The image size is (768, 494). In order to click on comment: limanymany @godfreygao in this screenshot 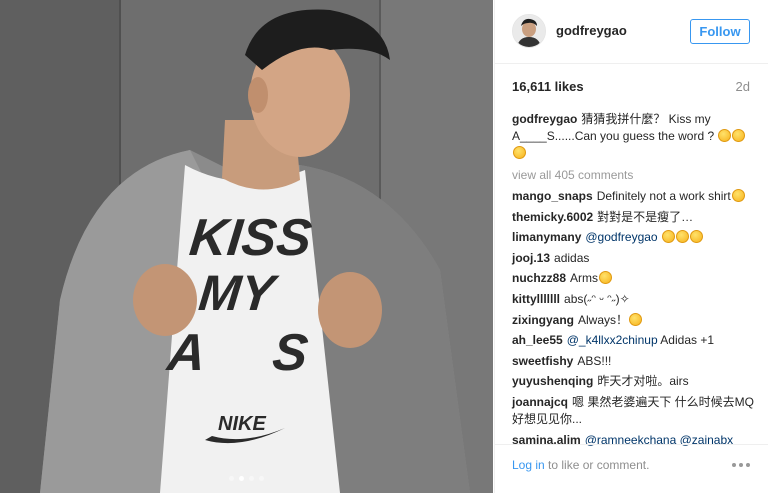, I will do `click(634, 237)`.